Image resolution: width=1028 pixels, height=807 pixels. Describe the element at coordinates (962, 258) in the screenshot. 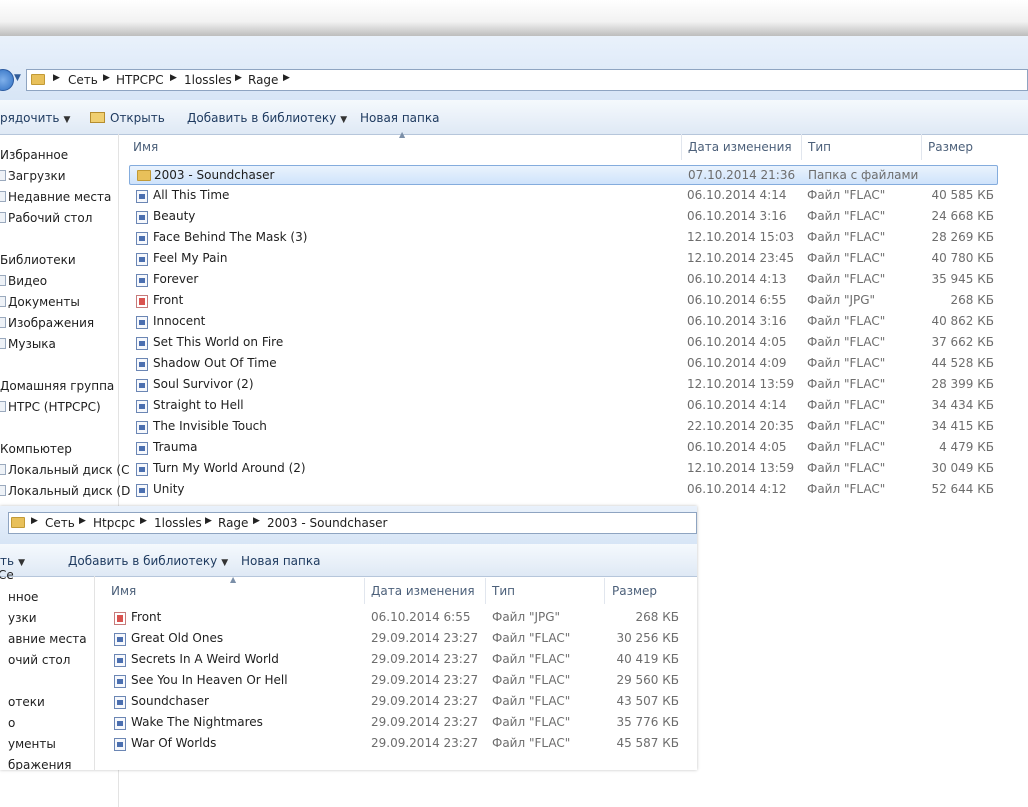

I see `file-size: 40 780 КБ` at that location.